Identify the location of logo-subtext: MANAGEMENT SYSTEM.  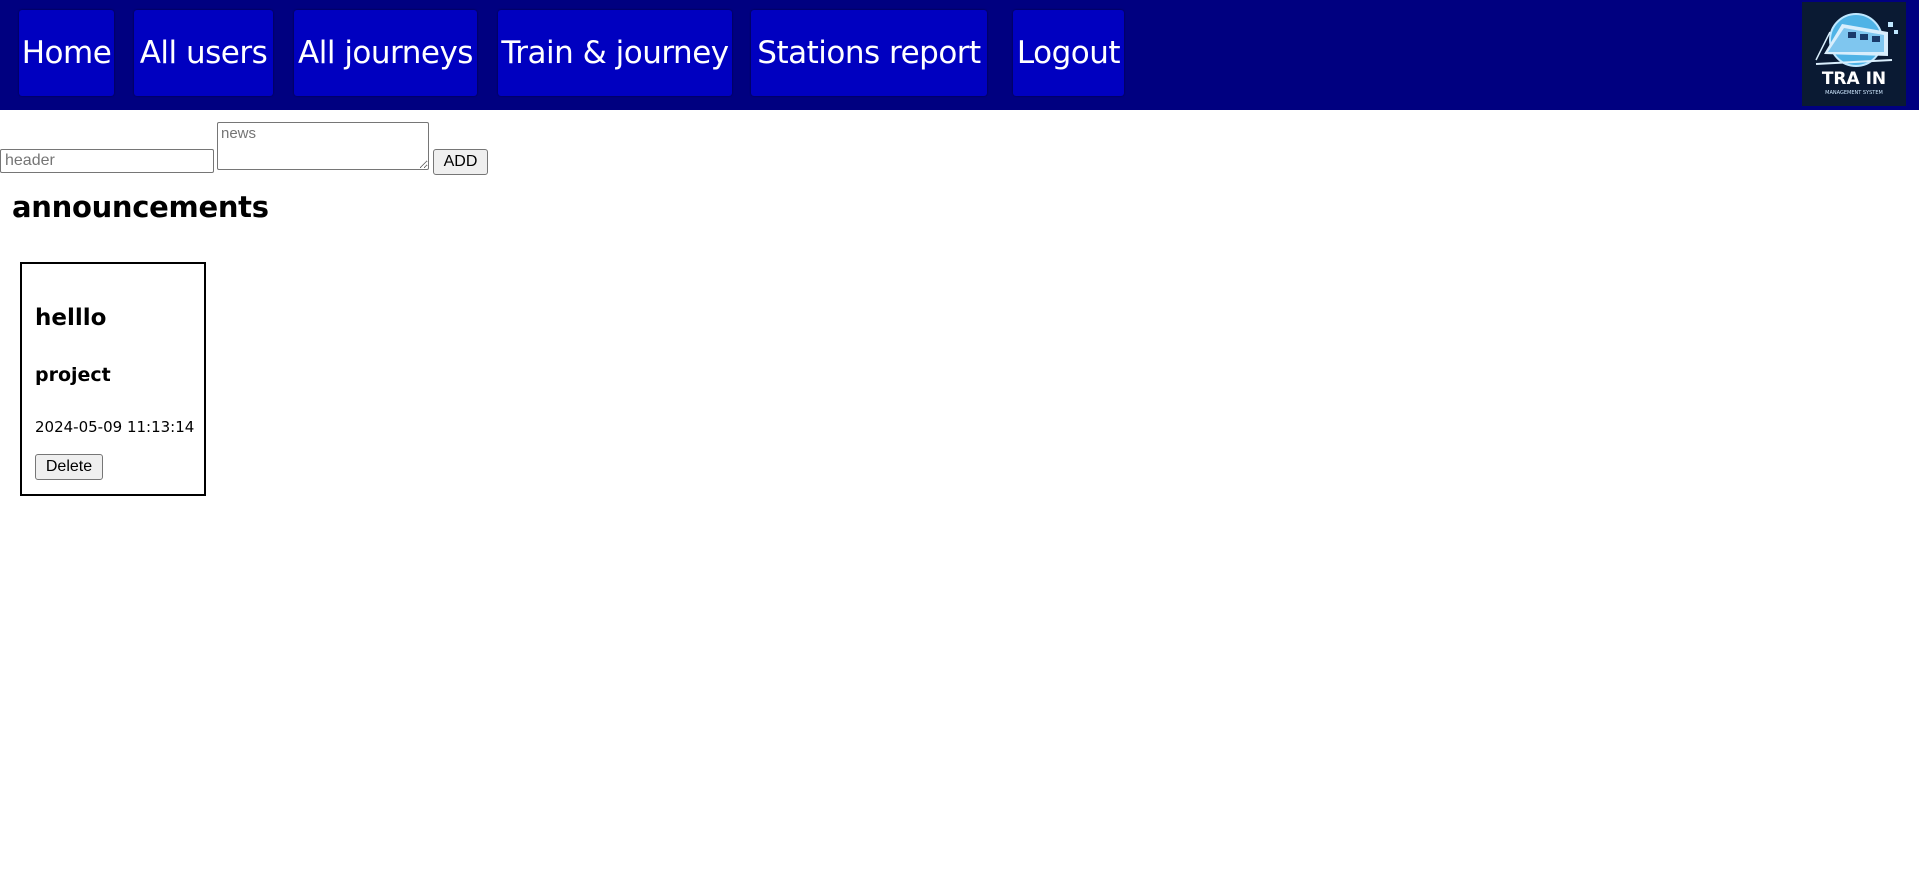
(1854, 93).